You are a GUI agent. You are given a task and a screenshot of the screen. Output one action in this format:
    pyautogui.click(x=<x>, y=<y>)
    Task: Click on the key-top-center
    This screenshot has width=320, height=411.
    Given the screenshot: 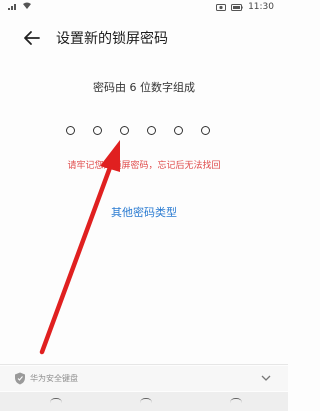 What is the action you would take?
    pyautogui.click(x=146, y=400)
    